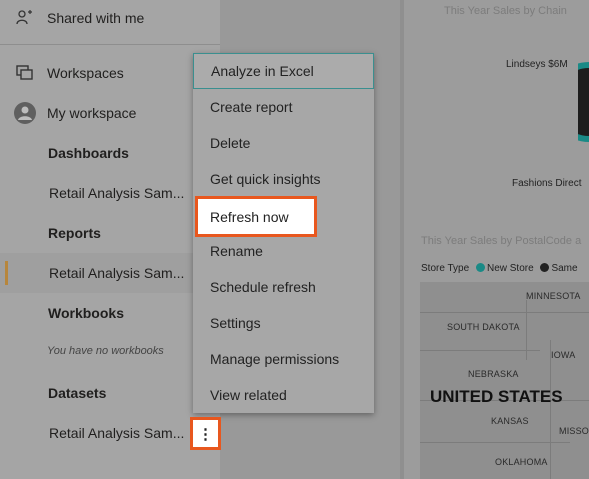 The image size is (589, 479). Describe the element at coordinates (25, 18) in the screenshot. I see `shared-people-icon` at that location.